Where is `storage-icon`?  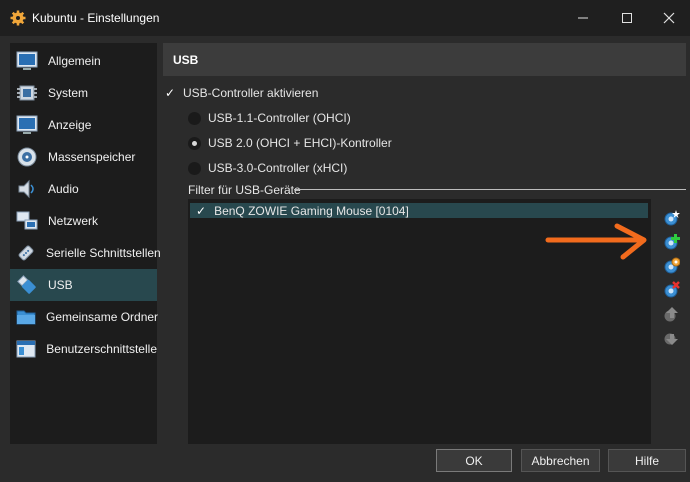 storage-icon is located at coordinates (27, 157).